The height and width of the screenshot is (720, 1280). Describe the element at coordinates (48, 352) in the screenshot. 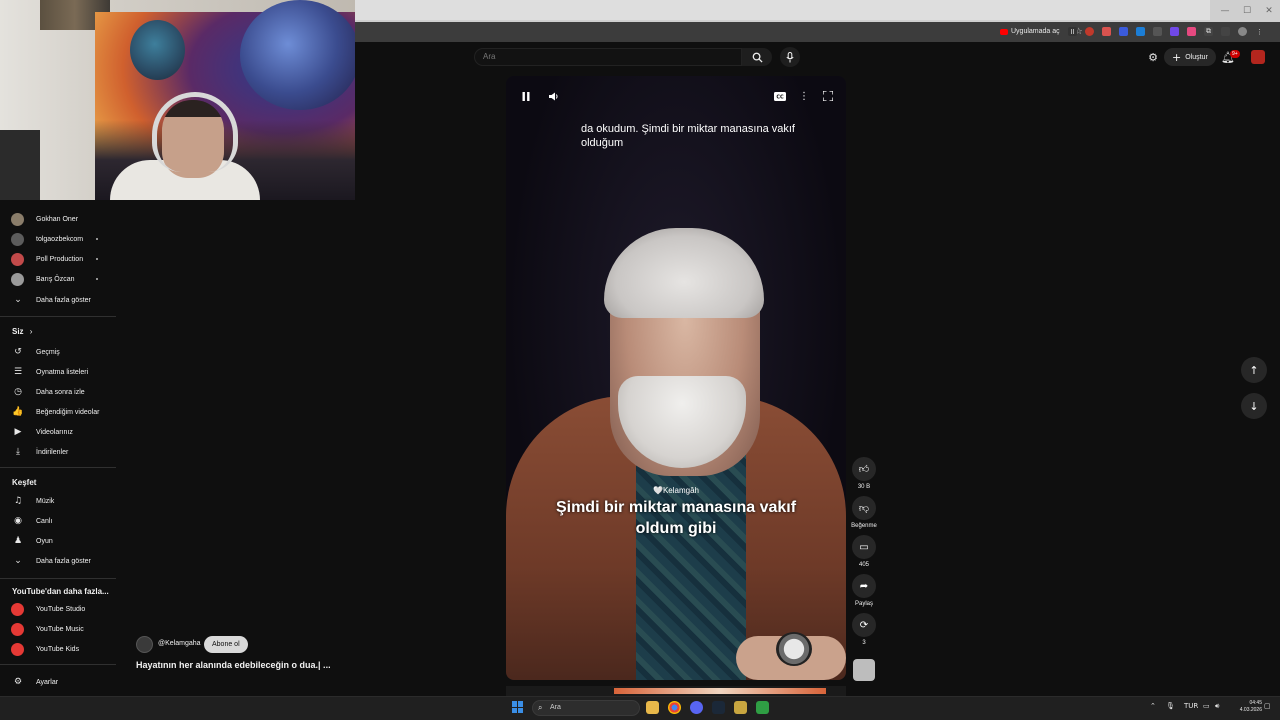

I see `sidebar-item-label: Geçmiş` at that location.